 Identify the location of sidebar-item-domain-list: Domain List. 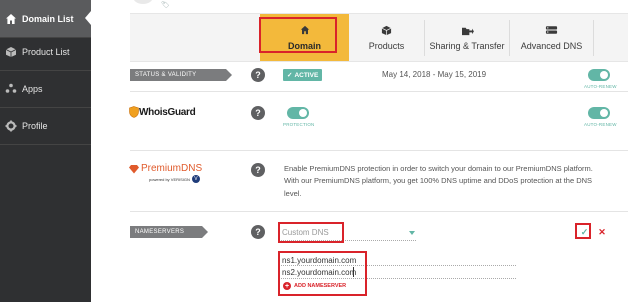
(45, 18).